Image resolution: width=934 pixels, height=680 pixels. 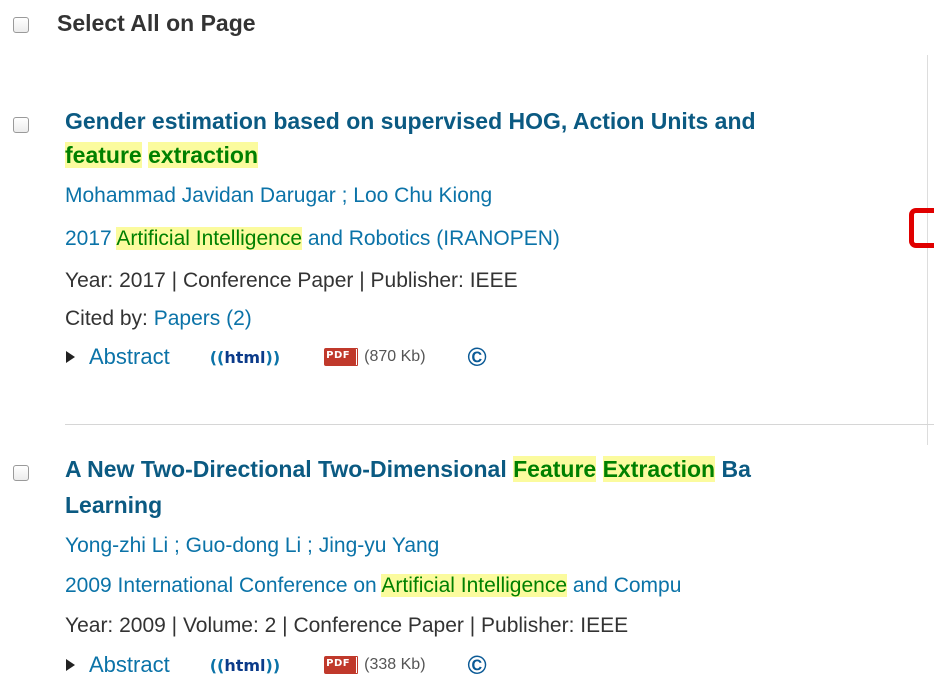 What do you see at coordinates (659, 469) in the screenshot?
I see `highlight-term: Extraction` at bounding box center [659, 469].